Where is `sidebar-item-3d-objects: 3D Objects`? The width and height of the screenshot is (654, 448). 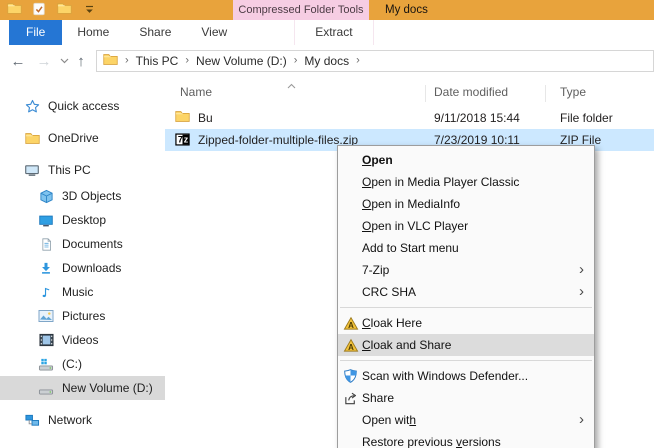
sidebar-item-3d-objects: 3D Objects is located at coordinates (82, 196).